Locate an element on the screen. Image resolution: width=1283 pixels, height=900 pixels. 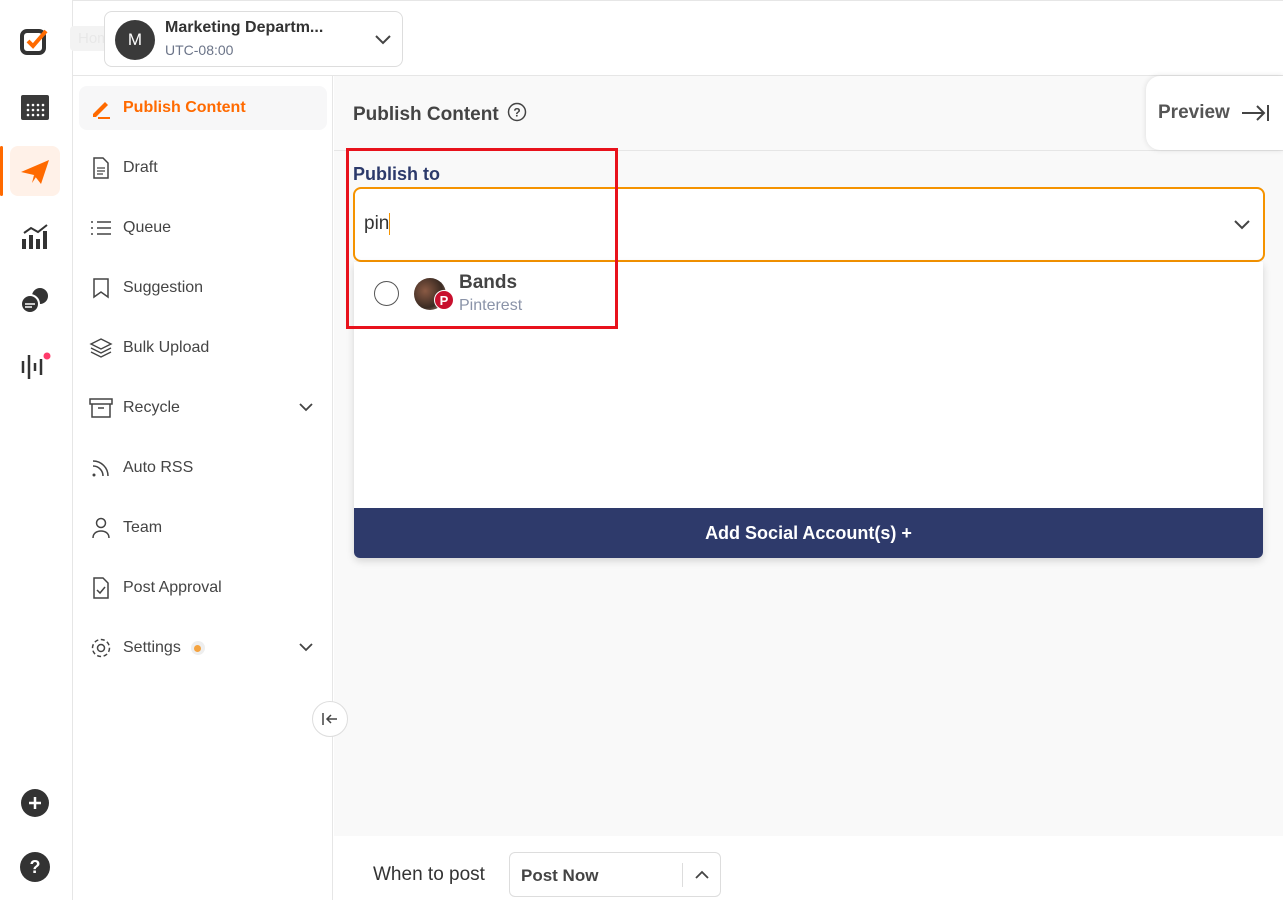
file-check-icon is located at coordinates (101, 588).